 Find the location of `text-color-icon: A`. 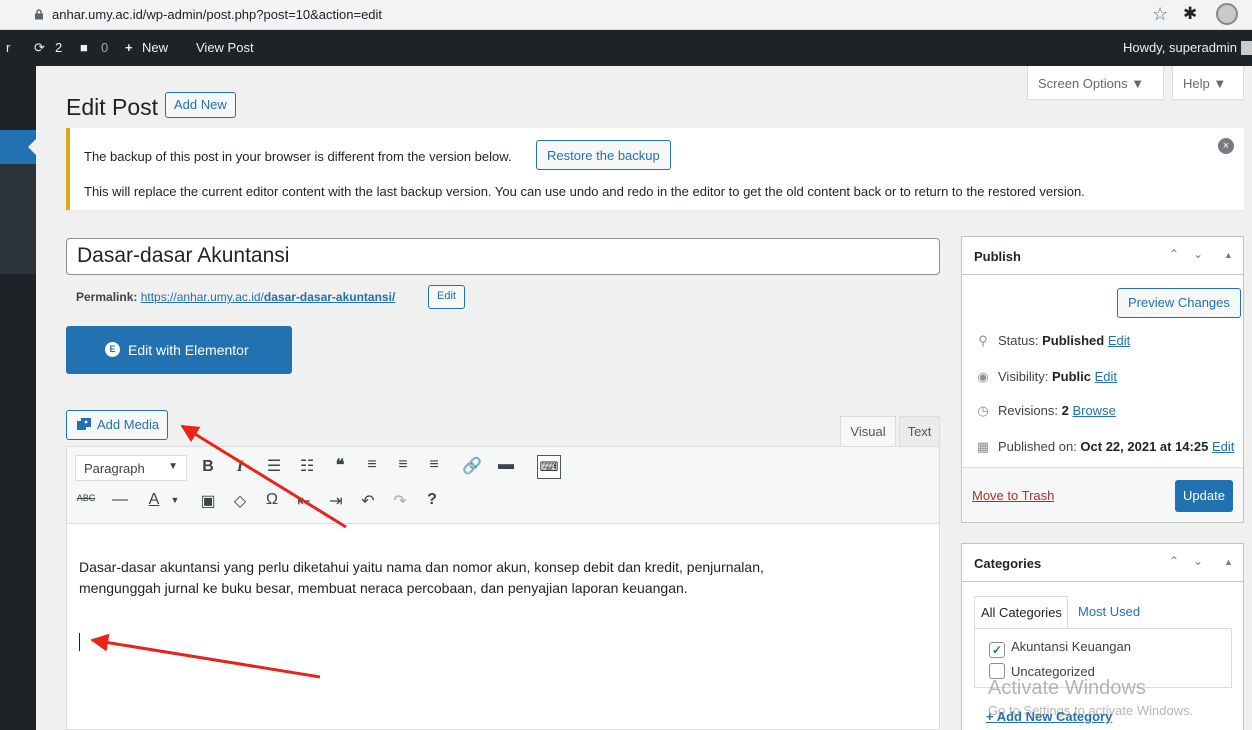

text-color-icon: A is located at coordinates (154, 500).